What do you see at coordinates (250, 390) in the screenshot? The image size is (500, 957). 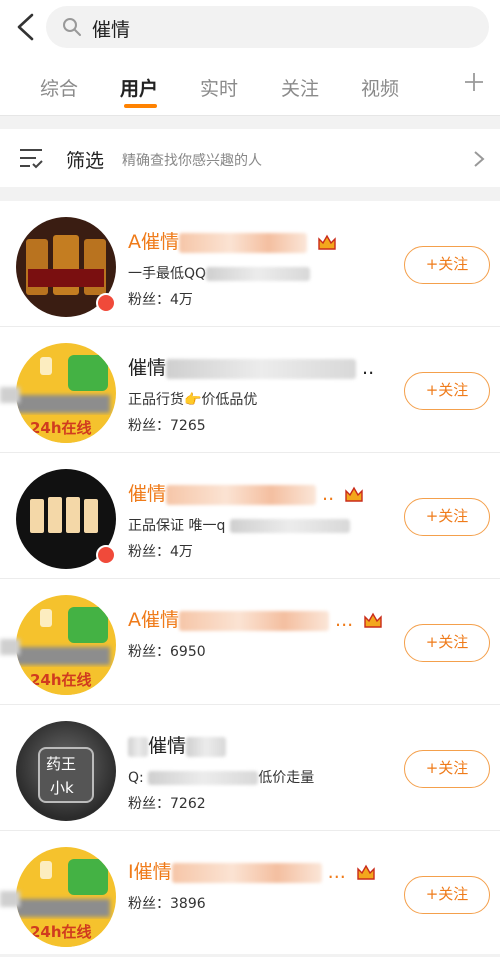 I see `list-item: 24h在线 催情 .. 正品行货👉价低品优 粉丝：7265 +关注` at bounding box center [250, 390].